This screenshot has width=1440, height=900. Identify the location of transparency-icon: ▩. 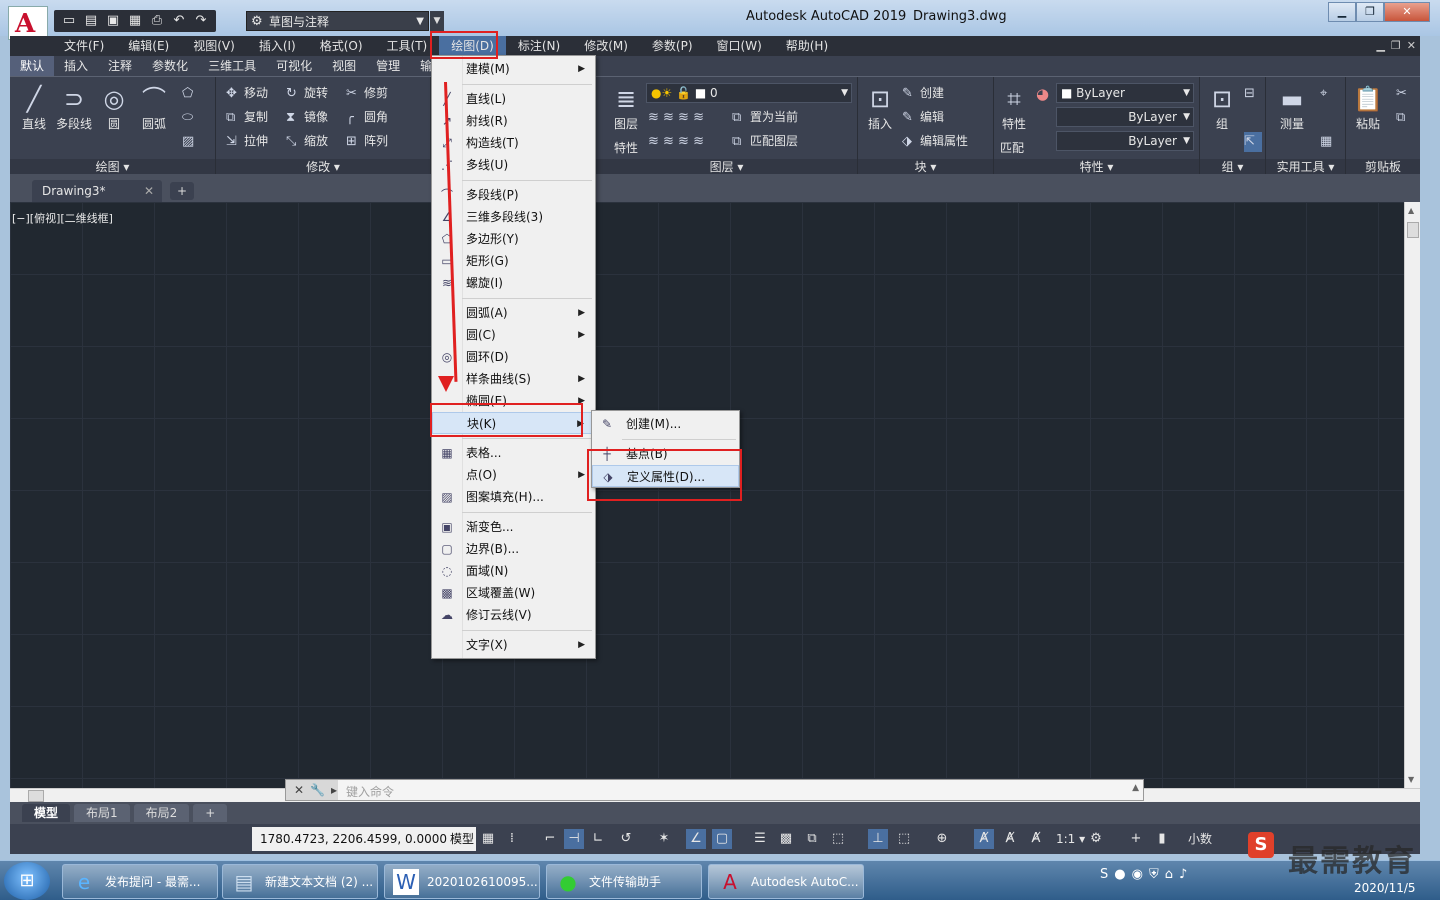
(786, 839).